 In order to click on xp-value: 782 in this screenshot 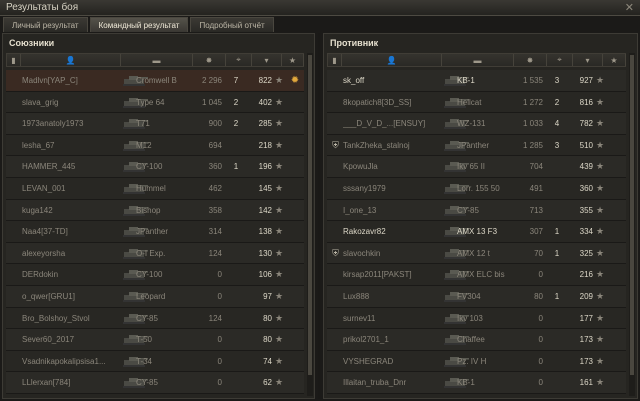, I will do `click(586, 124)`.